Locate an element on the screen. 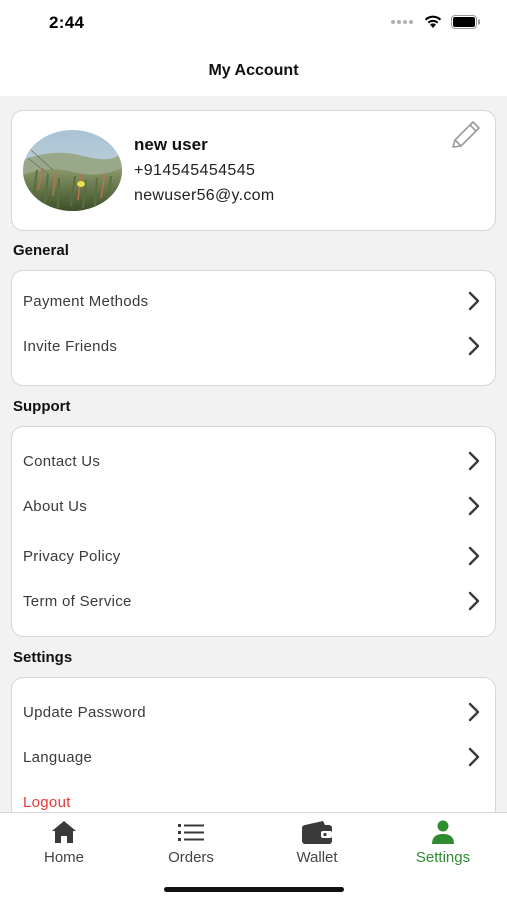 The height and width of the screenshot is (900, 507). wifi-icon is located at coordinates (433, 21).